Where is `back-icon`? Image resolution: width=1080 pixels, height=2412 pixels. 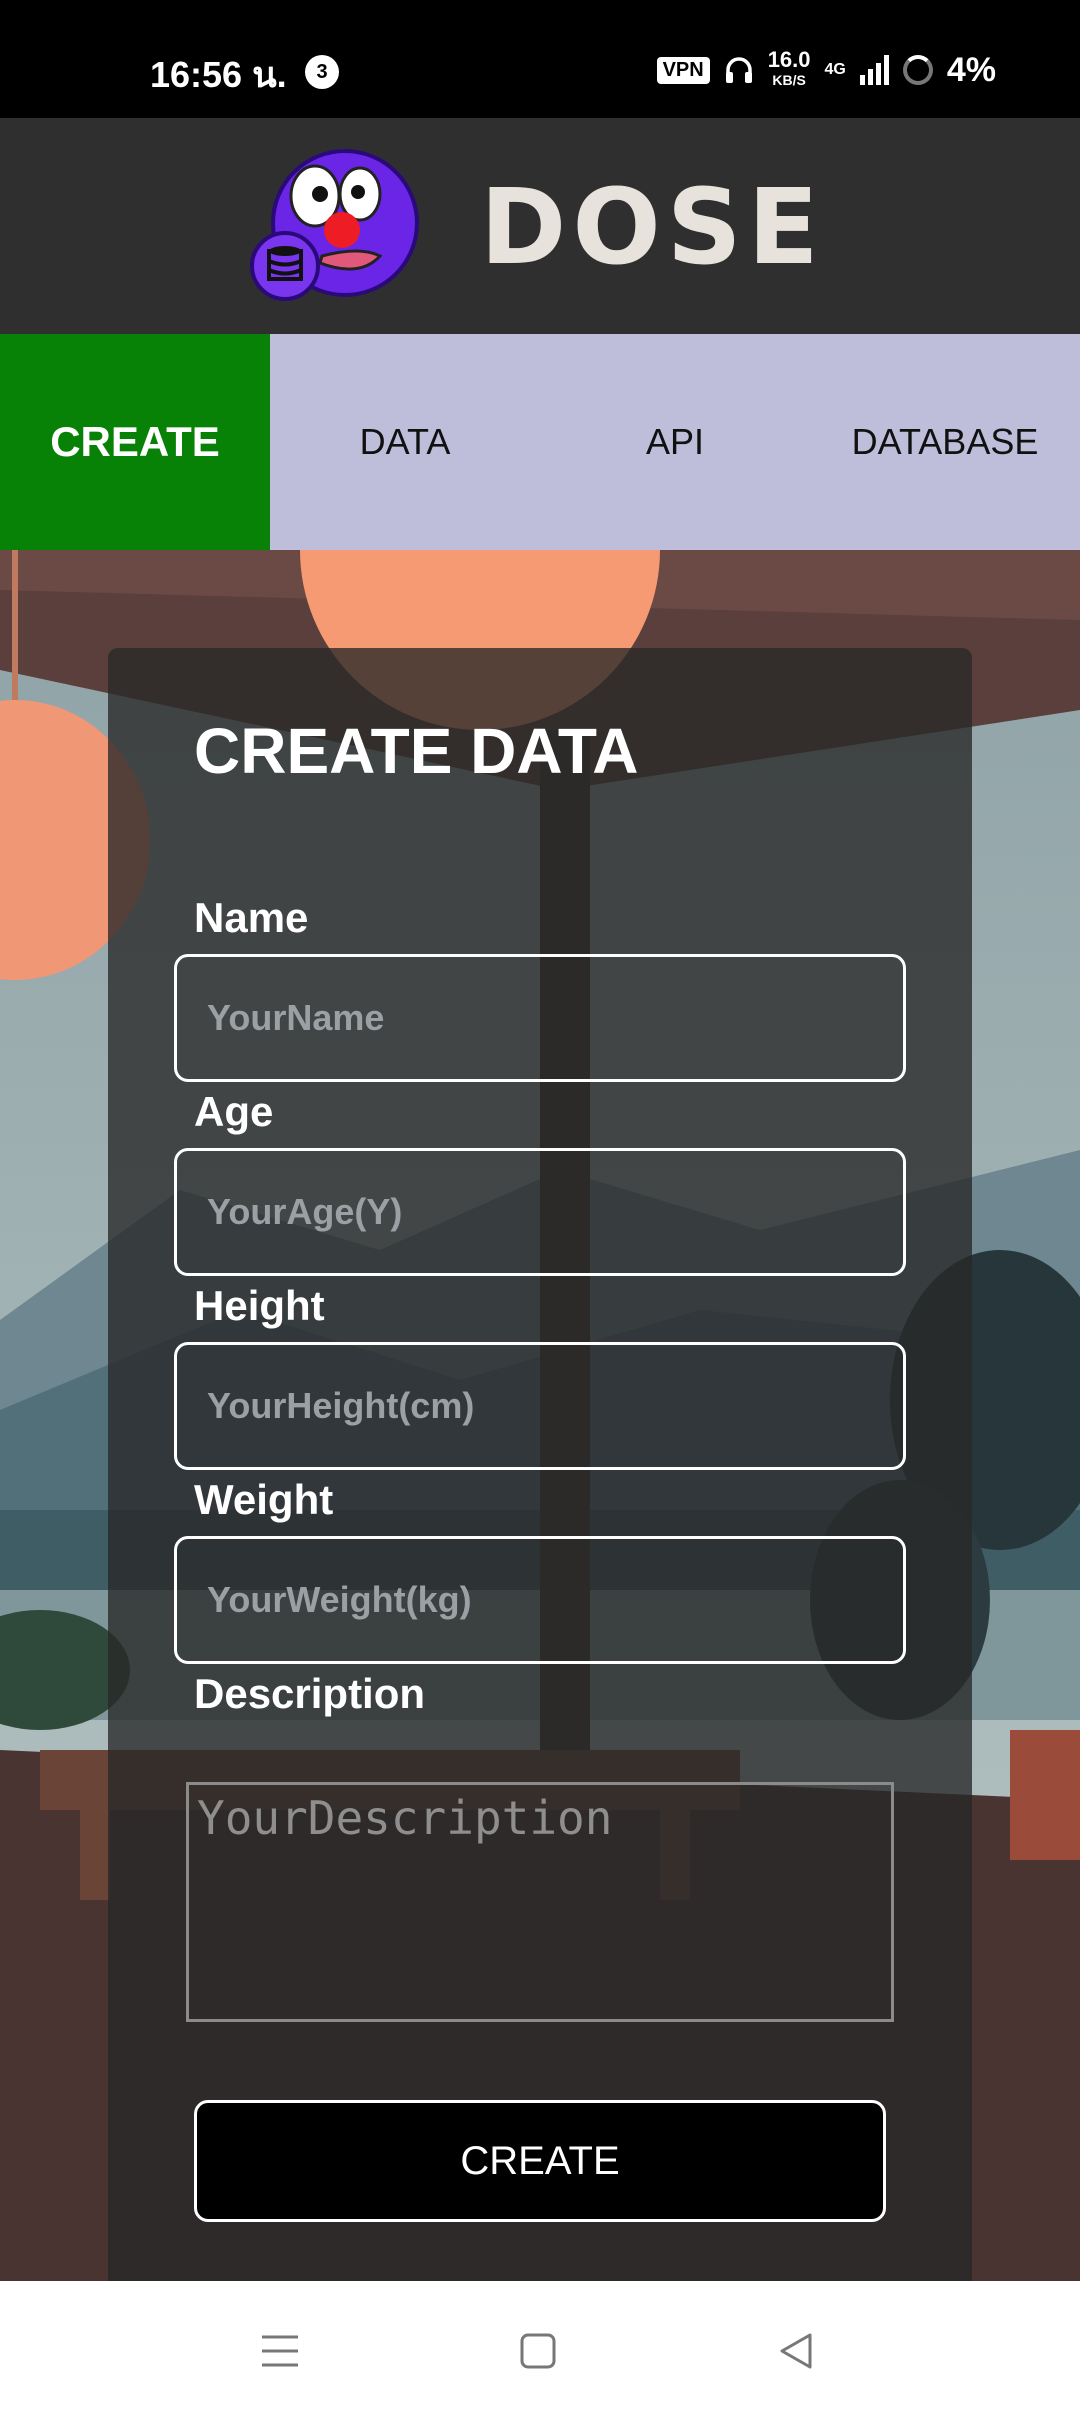 back-icon is located at coordinates (796, 2351).